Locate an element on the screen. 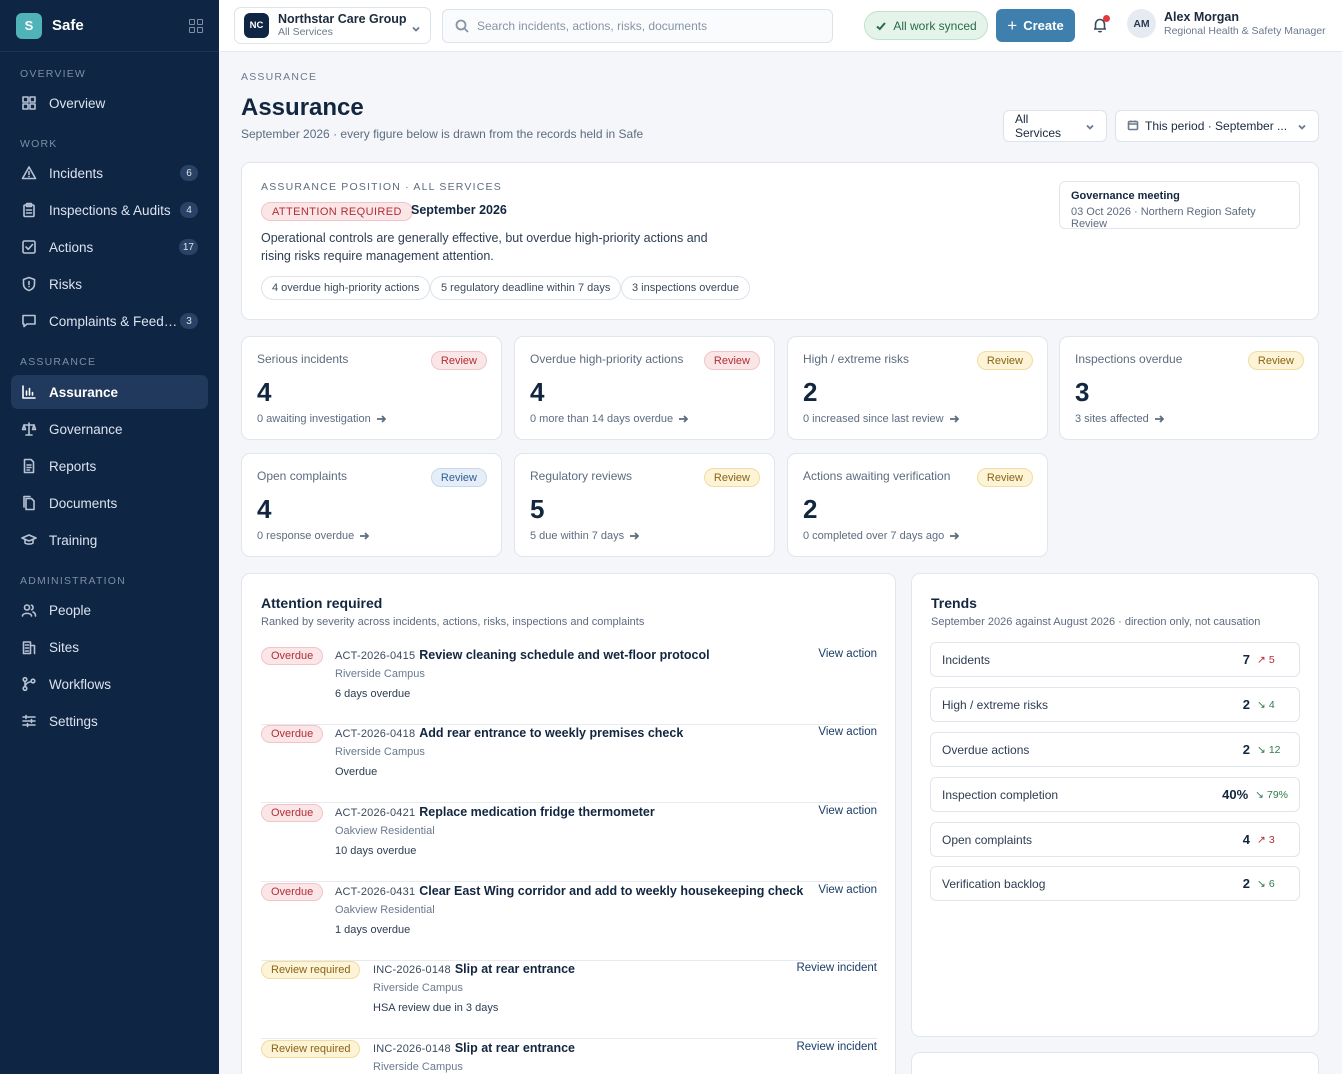 The height and width of the screenshot is (1074, 1342). arrow-down-right-icon: ↘ is located at coordinates (1261, 704).